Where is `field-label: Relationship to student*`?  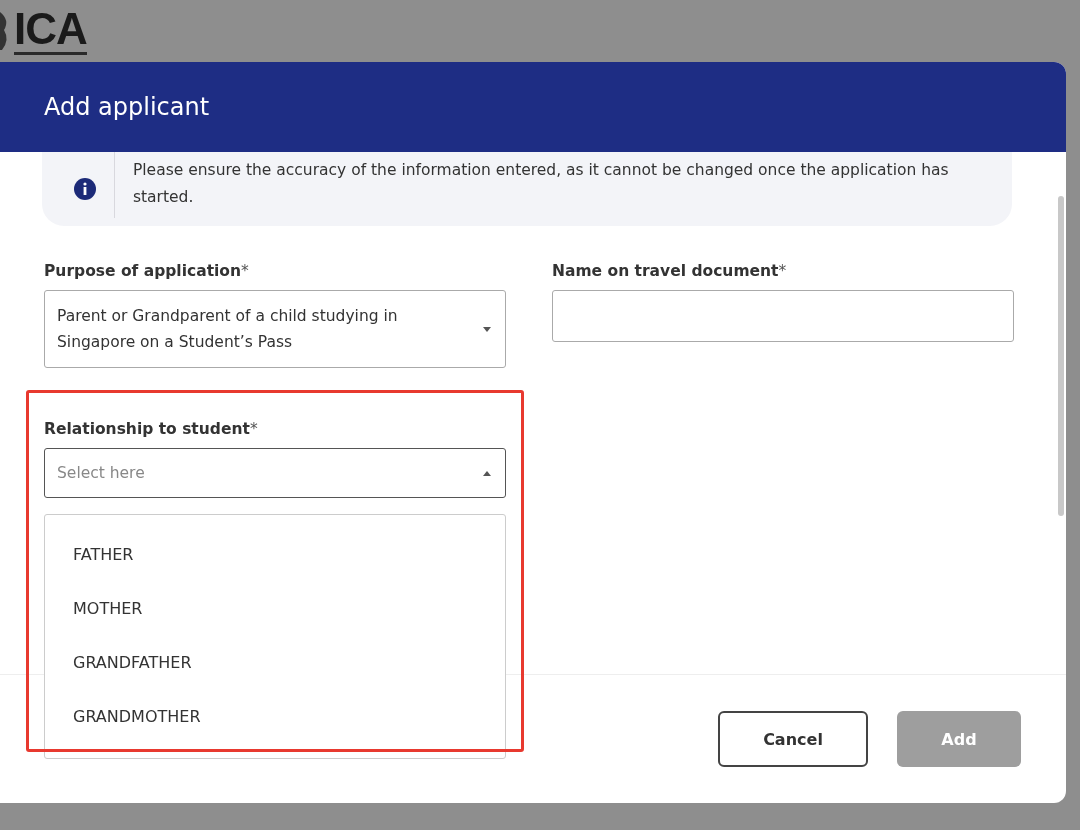 field-label: Relationship to student* is located at coordinates (151, 429).